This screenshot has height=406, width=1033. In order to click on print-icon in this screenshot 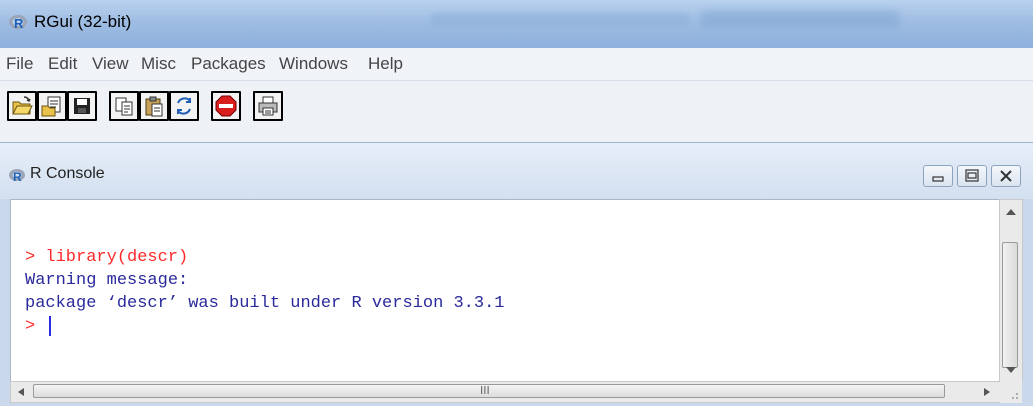, I will do `click(268, 106)`.